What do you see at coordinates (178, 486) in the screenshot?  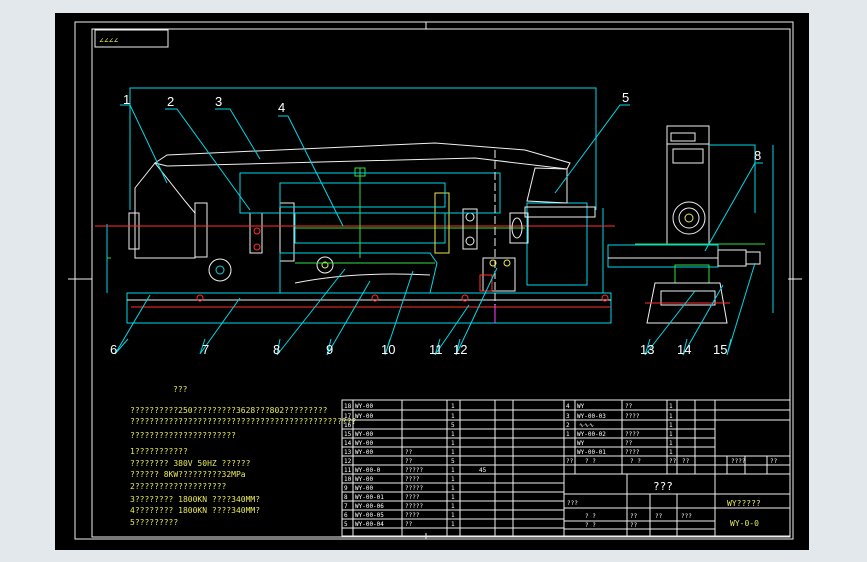 I see `note-line: 2???????????????????` at bounding box center [178, 486].